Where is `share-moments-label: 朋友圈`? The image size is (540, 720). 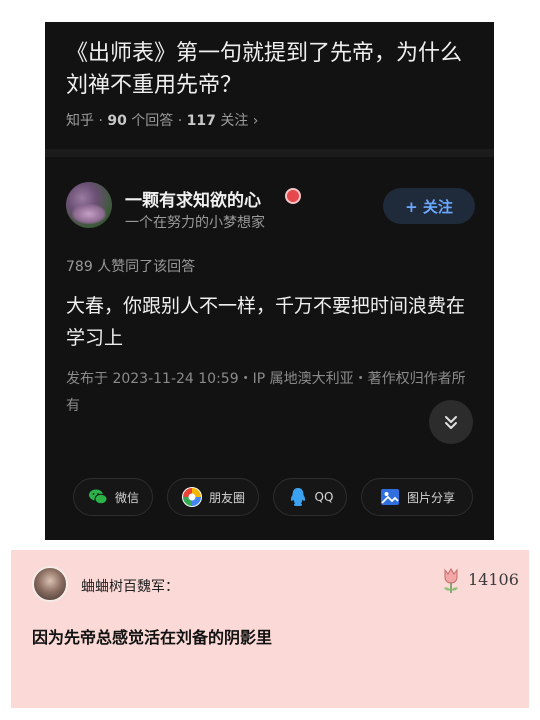
share-moments-label: 朋友圈 is located at coordinates (226, 497).